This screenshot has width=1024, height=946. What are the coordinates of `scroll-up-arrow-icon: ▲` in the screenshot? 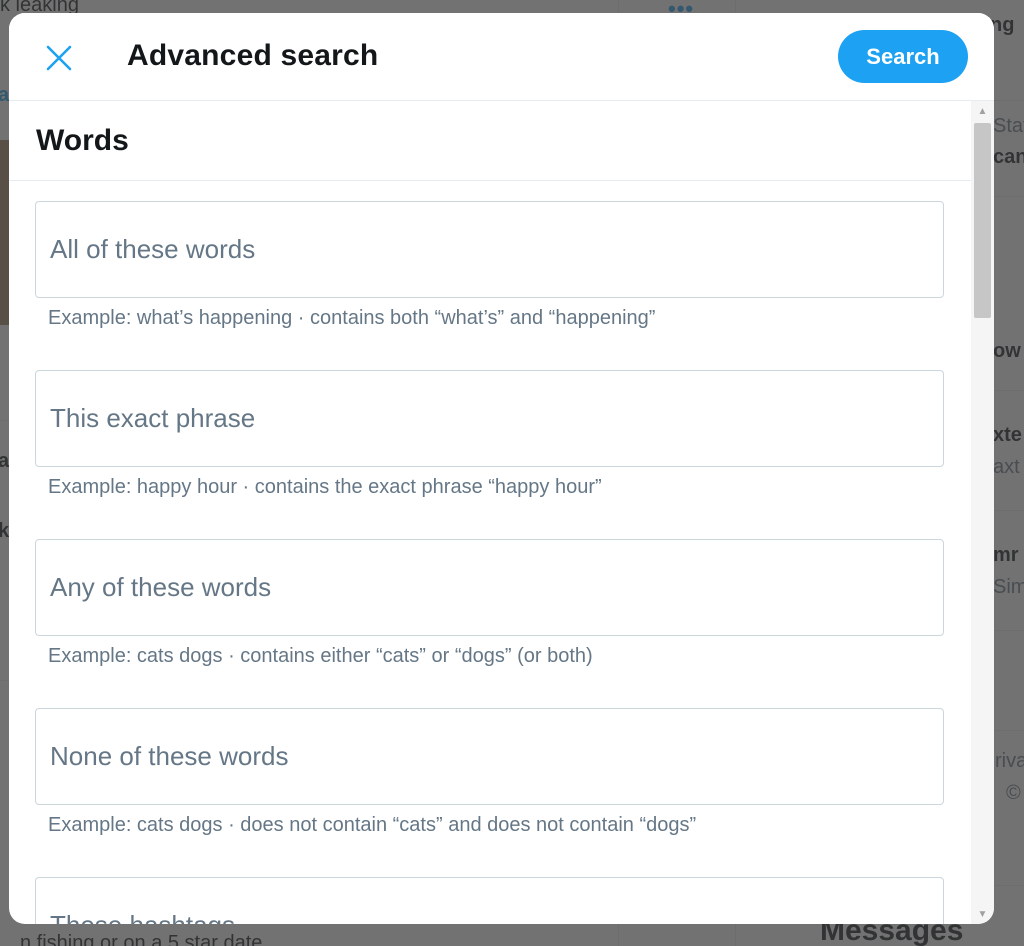 It's located at (982, 111).